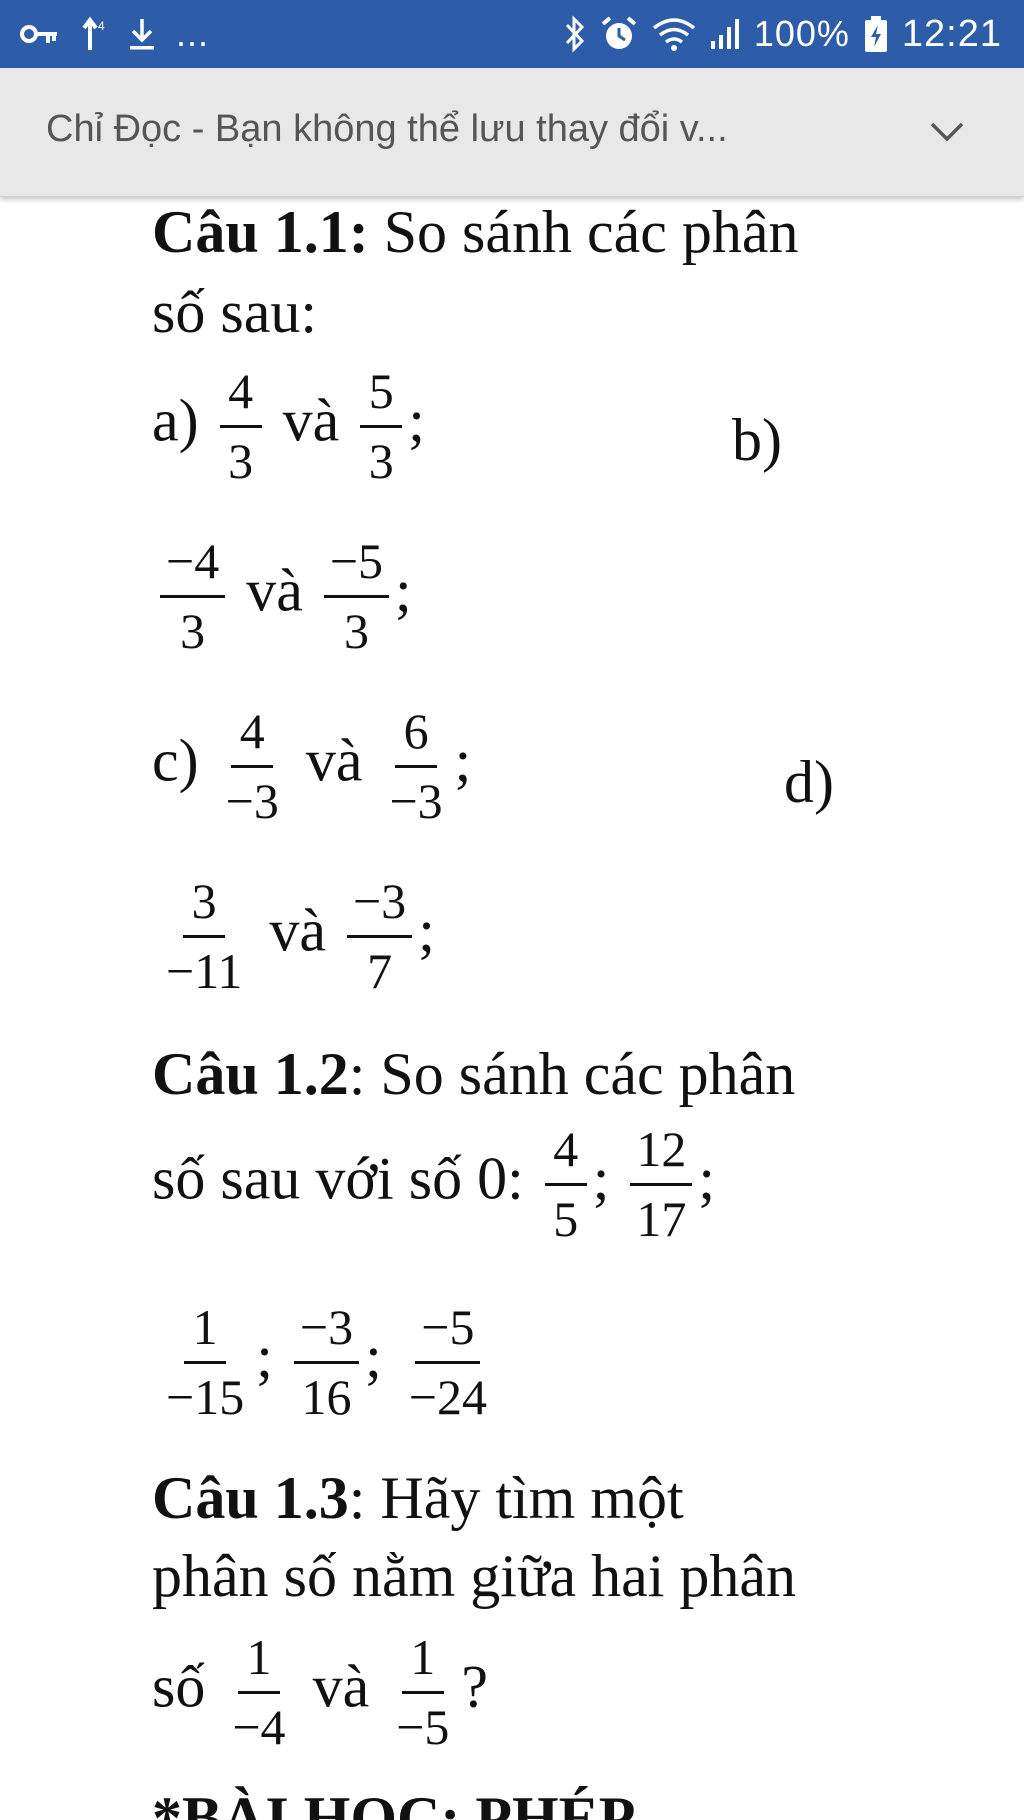 This screenshot has width=1024, height=1820. I want to click on denominator: −24, so click(447, 1397).